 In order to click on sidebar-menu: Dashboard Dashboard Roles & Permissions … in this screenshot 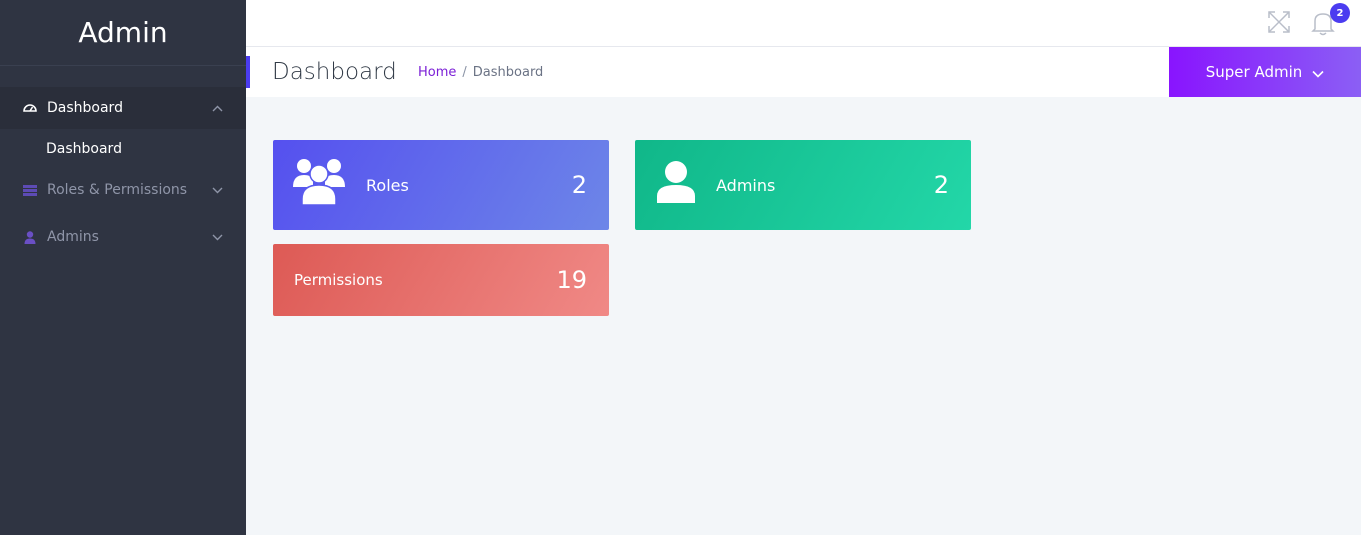, I will do `click(123, 162)`.